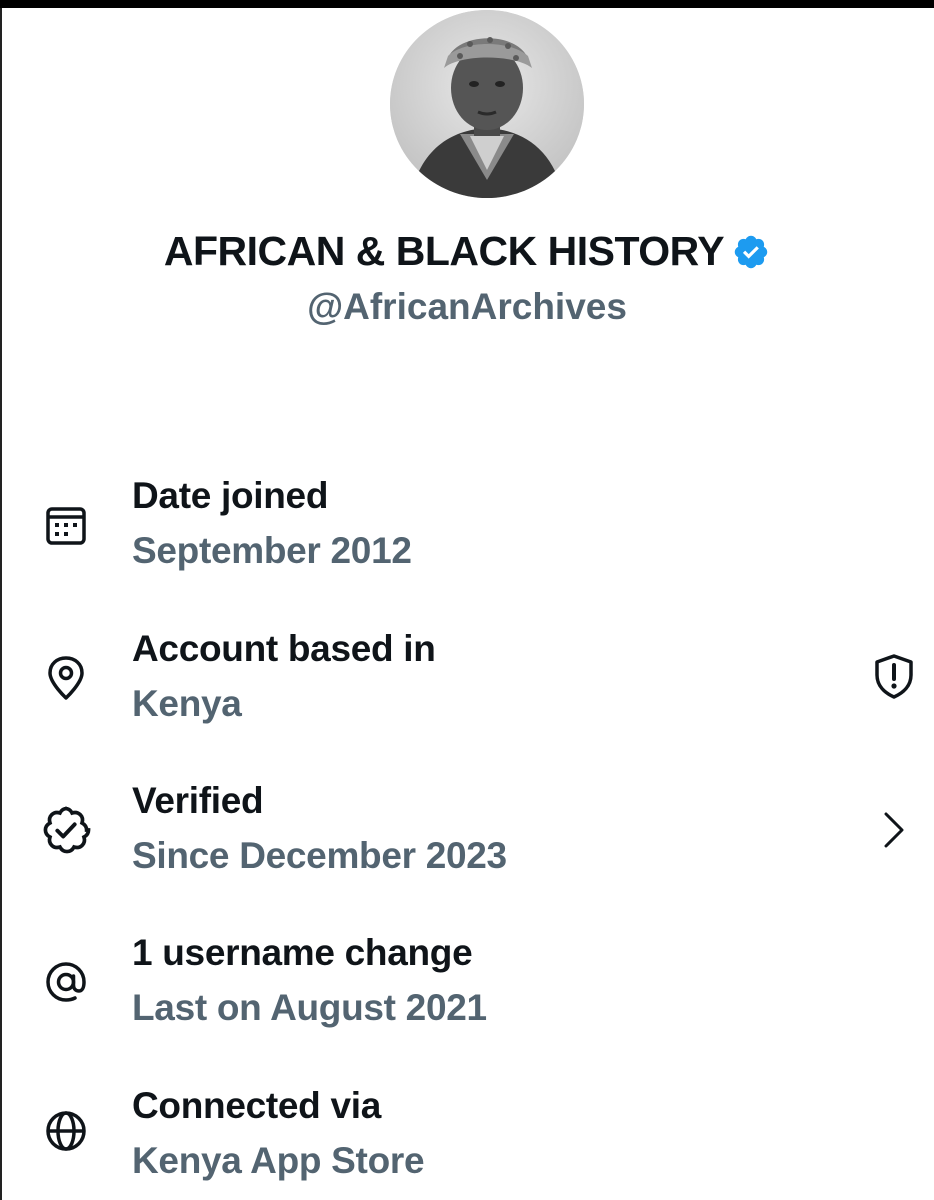 This screenshot has height=1200, width=934. Describe the element at coordinates (256, 1105) in the screenshot. I see `connected-via-label: Connected via` at that location.